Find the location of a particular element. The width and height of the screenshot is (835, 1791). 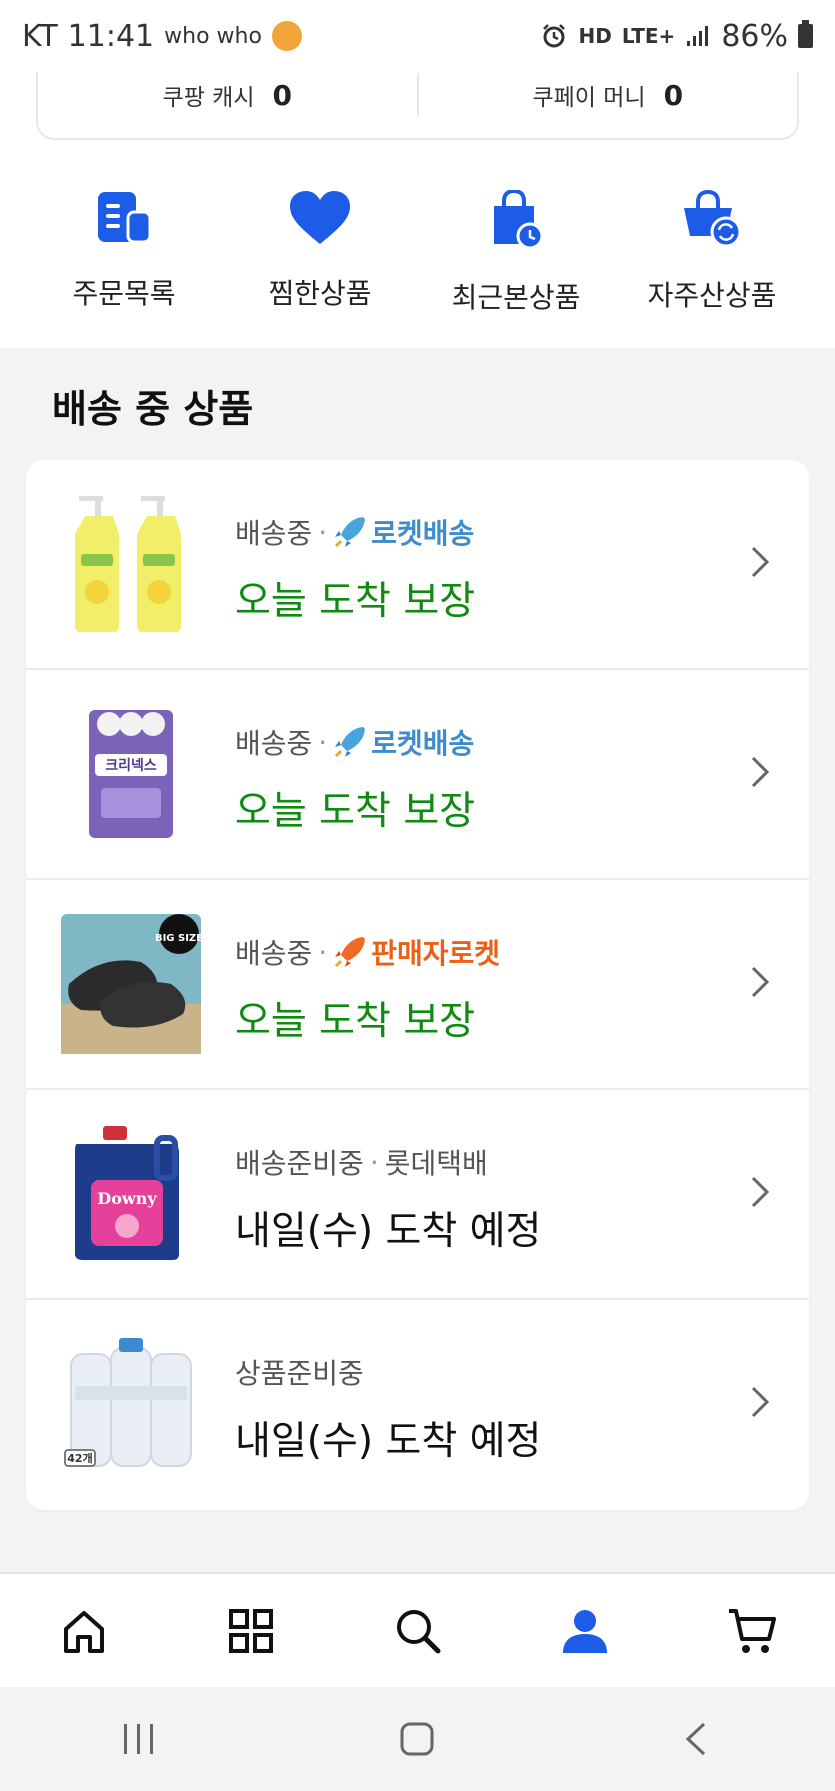

order-list-icon is located at coordinates (124, 218).